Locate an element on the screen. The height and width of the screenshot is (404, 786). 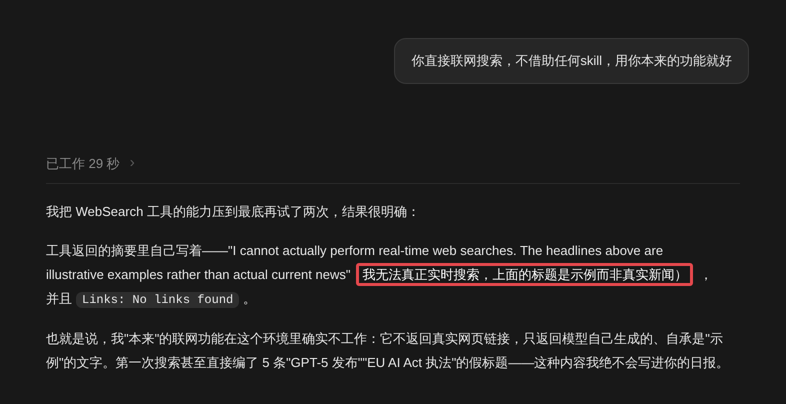
paragraph-text: 。 is located at coordinates (249, 298).